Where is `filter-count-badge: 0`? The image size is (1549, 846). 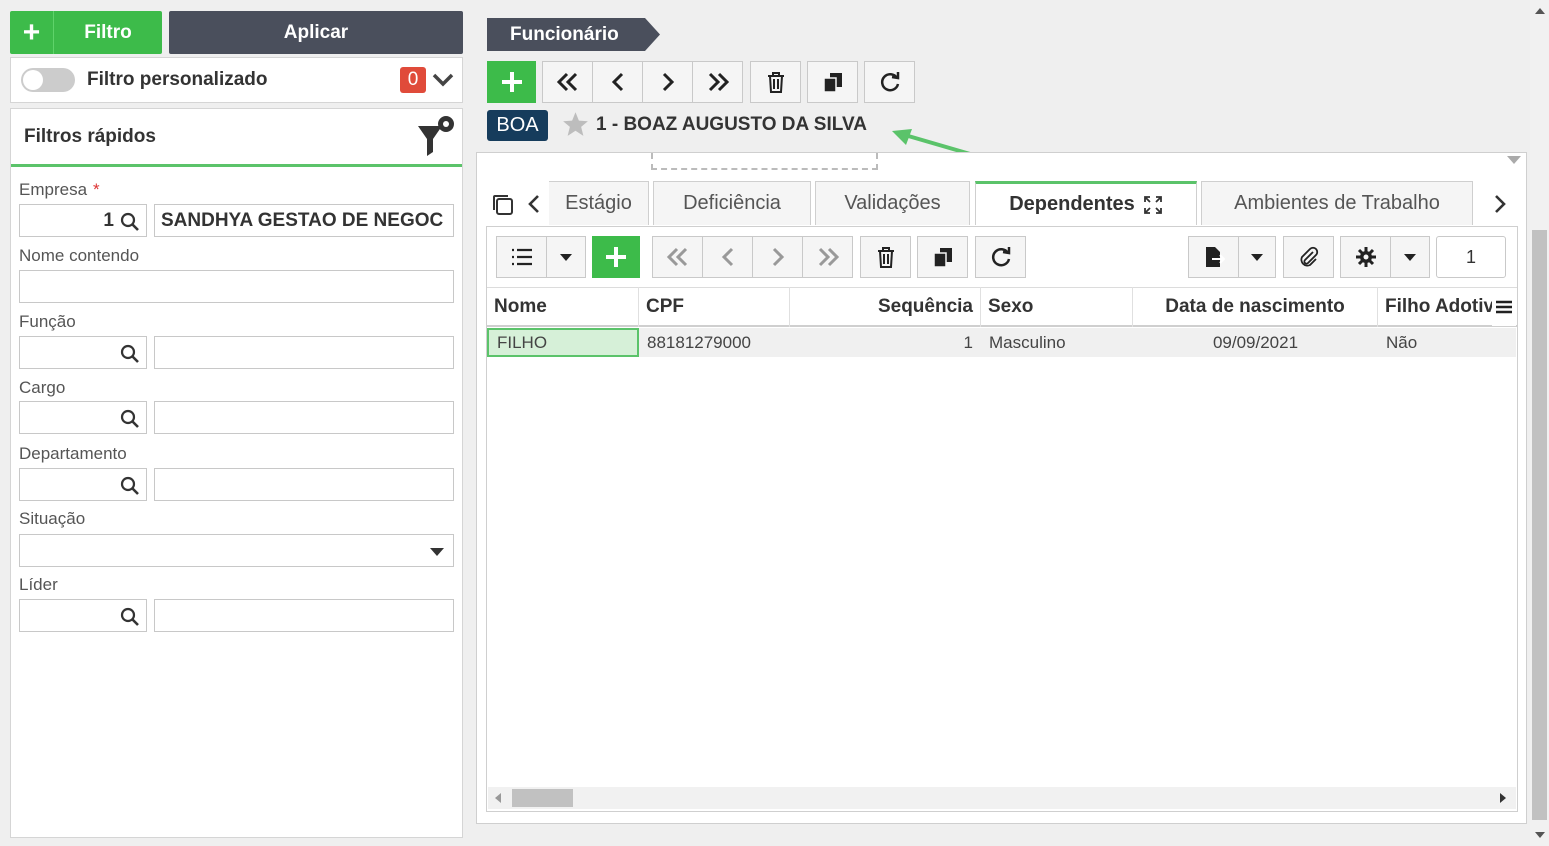
filter-count-badge: 0 is located at coordinates (413, 80).